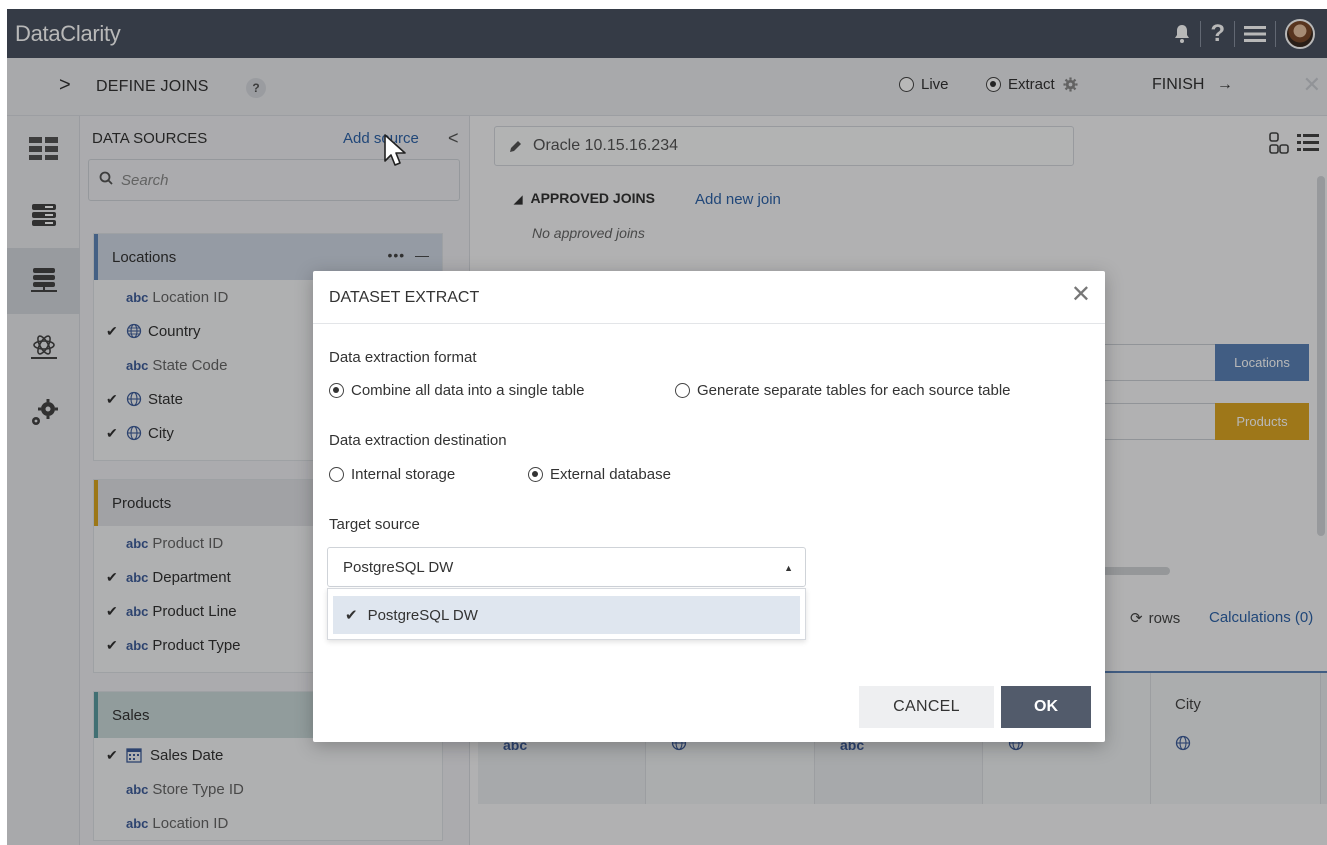  What do you see at coordinates (566, 567) in the screenshot?
I see `target-source-select: PostgreSQL DW ▲` at bounding box center [566, 567].